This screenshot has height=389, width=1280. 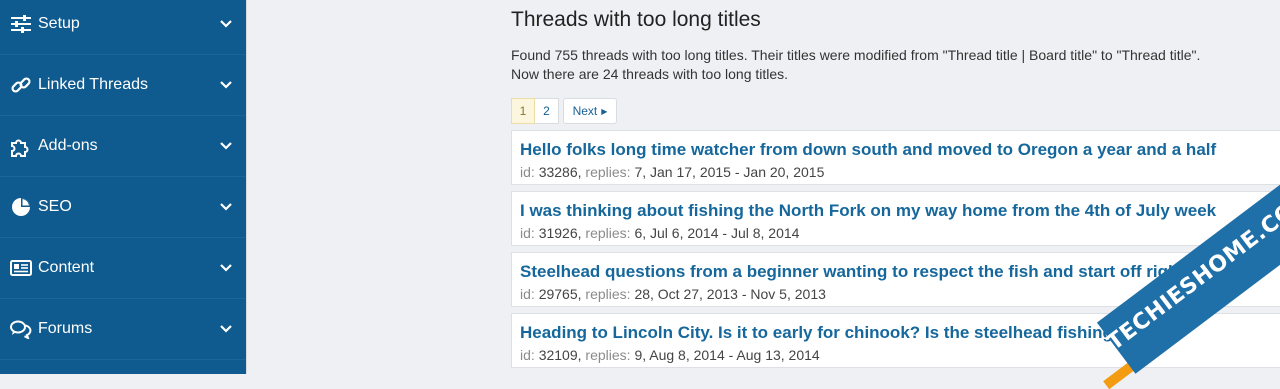 I want to click on comments-icon, so click(x=21, y=329).